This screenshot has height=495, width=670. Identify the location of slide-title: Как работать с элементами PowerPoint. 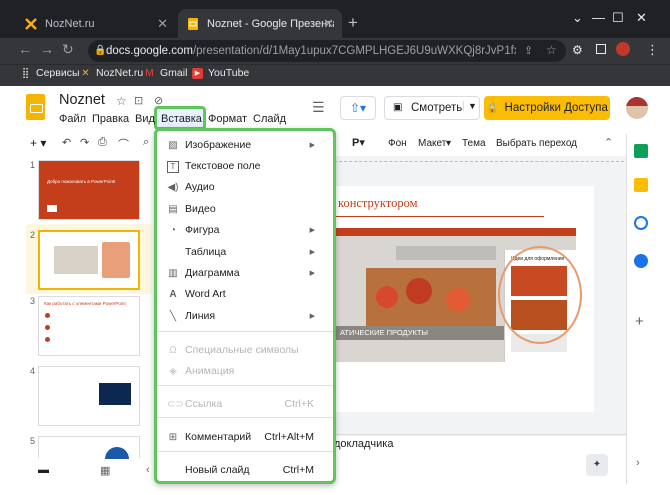
(85, 303).